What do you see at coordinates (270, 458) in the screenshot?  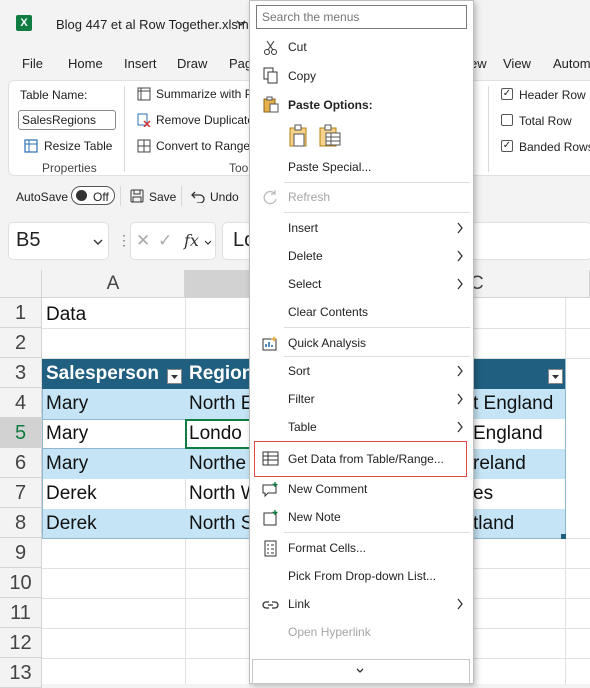 I see `table-range-icon` at bounding box center [270, 458].